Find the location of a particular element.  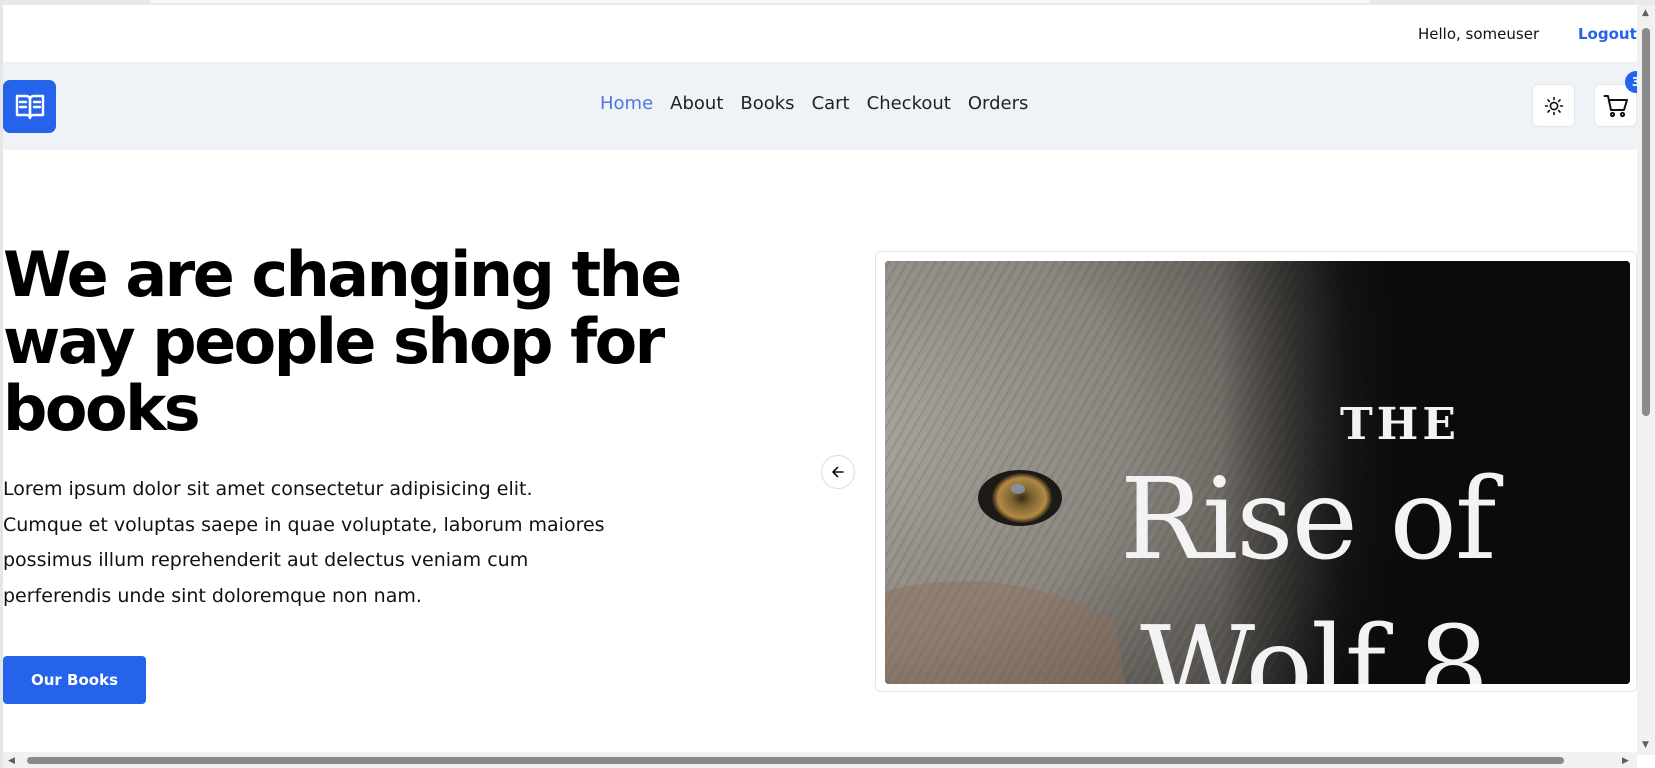

our-books-button: Our Books is located at coordinates (74, 680).